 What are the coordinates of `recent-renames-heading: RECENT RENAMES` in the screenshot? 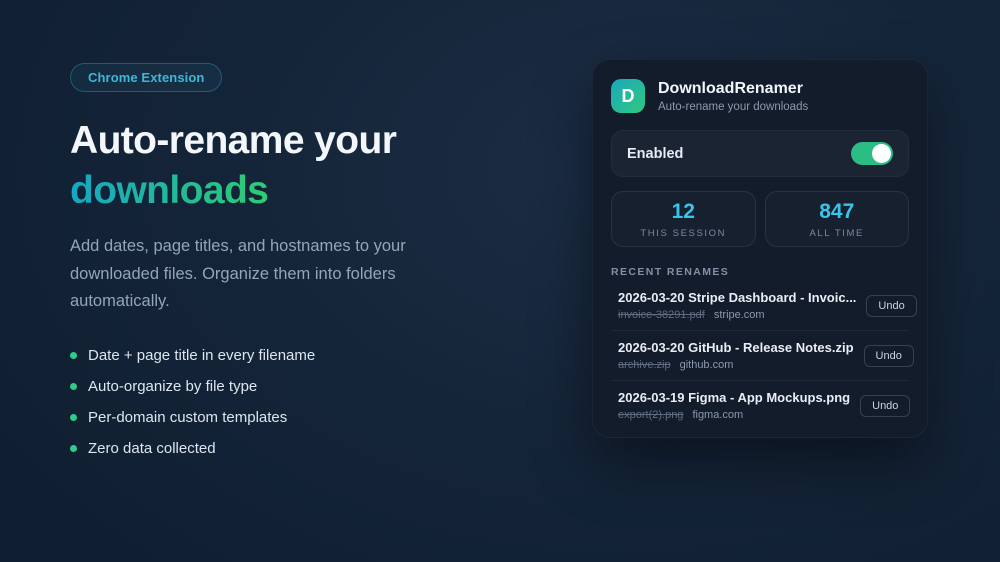 It's located at (670, 272).